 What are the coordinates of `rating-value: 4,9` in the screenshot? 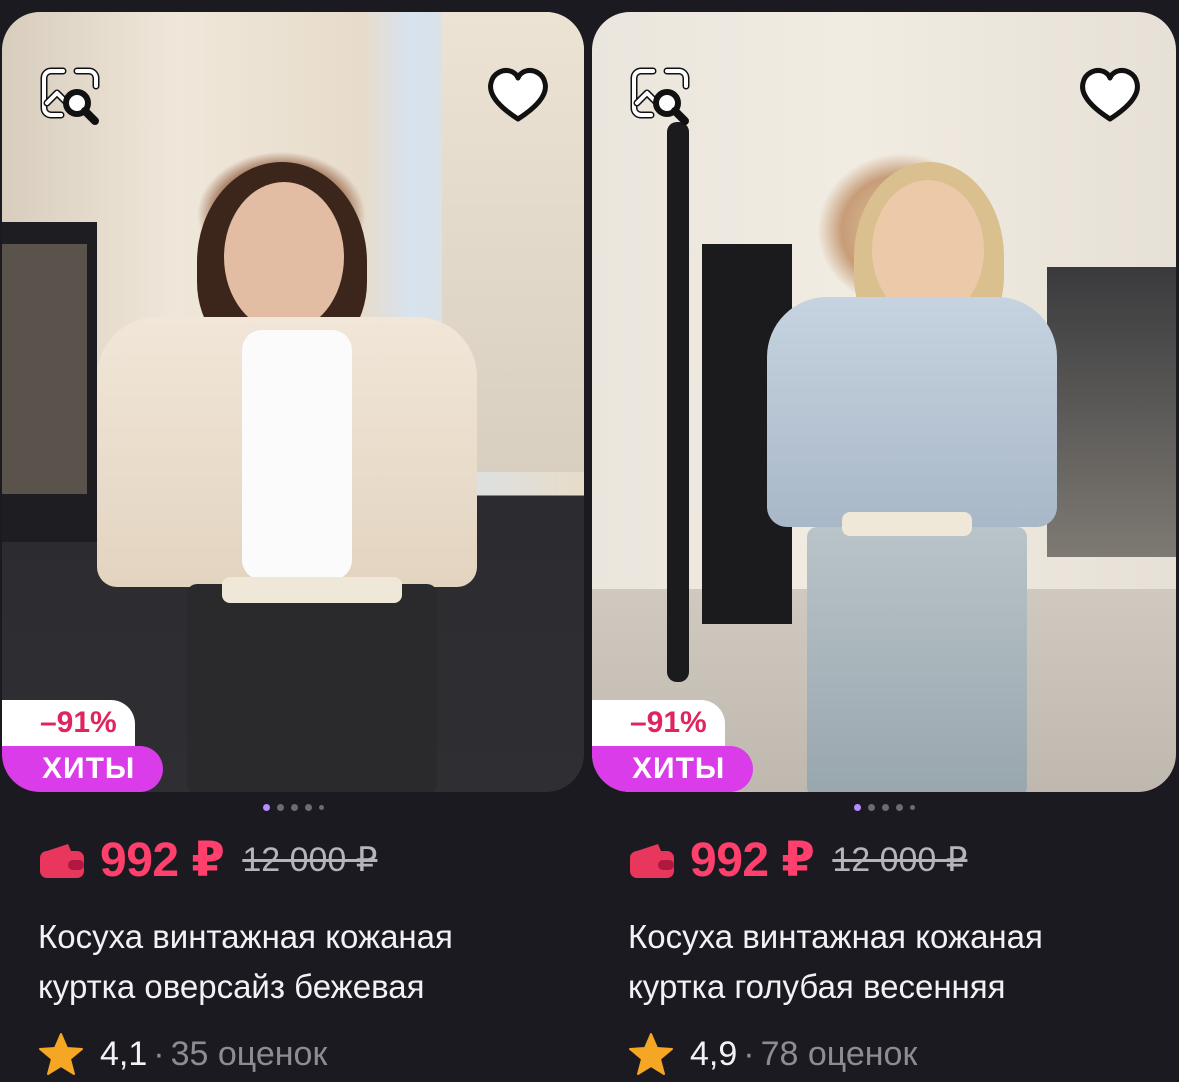 It's located at (714, 1053).